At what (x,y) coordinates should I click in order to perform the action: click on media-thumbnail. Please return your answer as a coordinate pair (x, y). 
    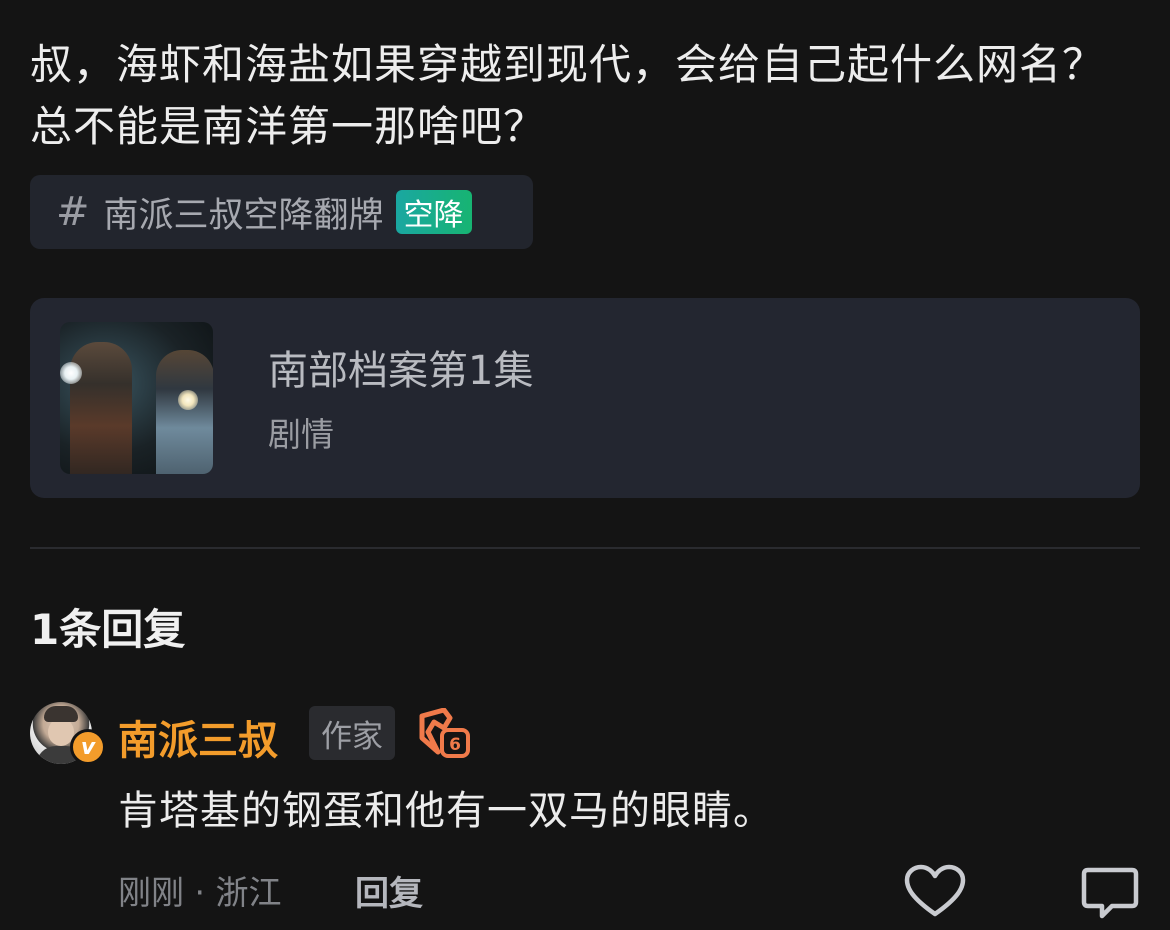
    Looking at the image, I should click on (136, 398).